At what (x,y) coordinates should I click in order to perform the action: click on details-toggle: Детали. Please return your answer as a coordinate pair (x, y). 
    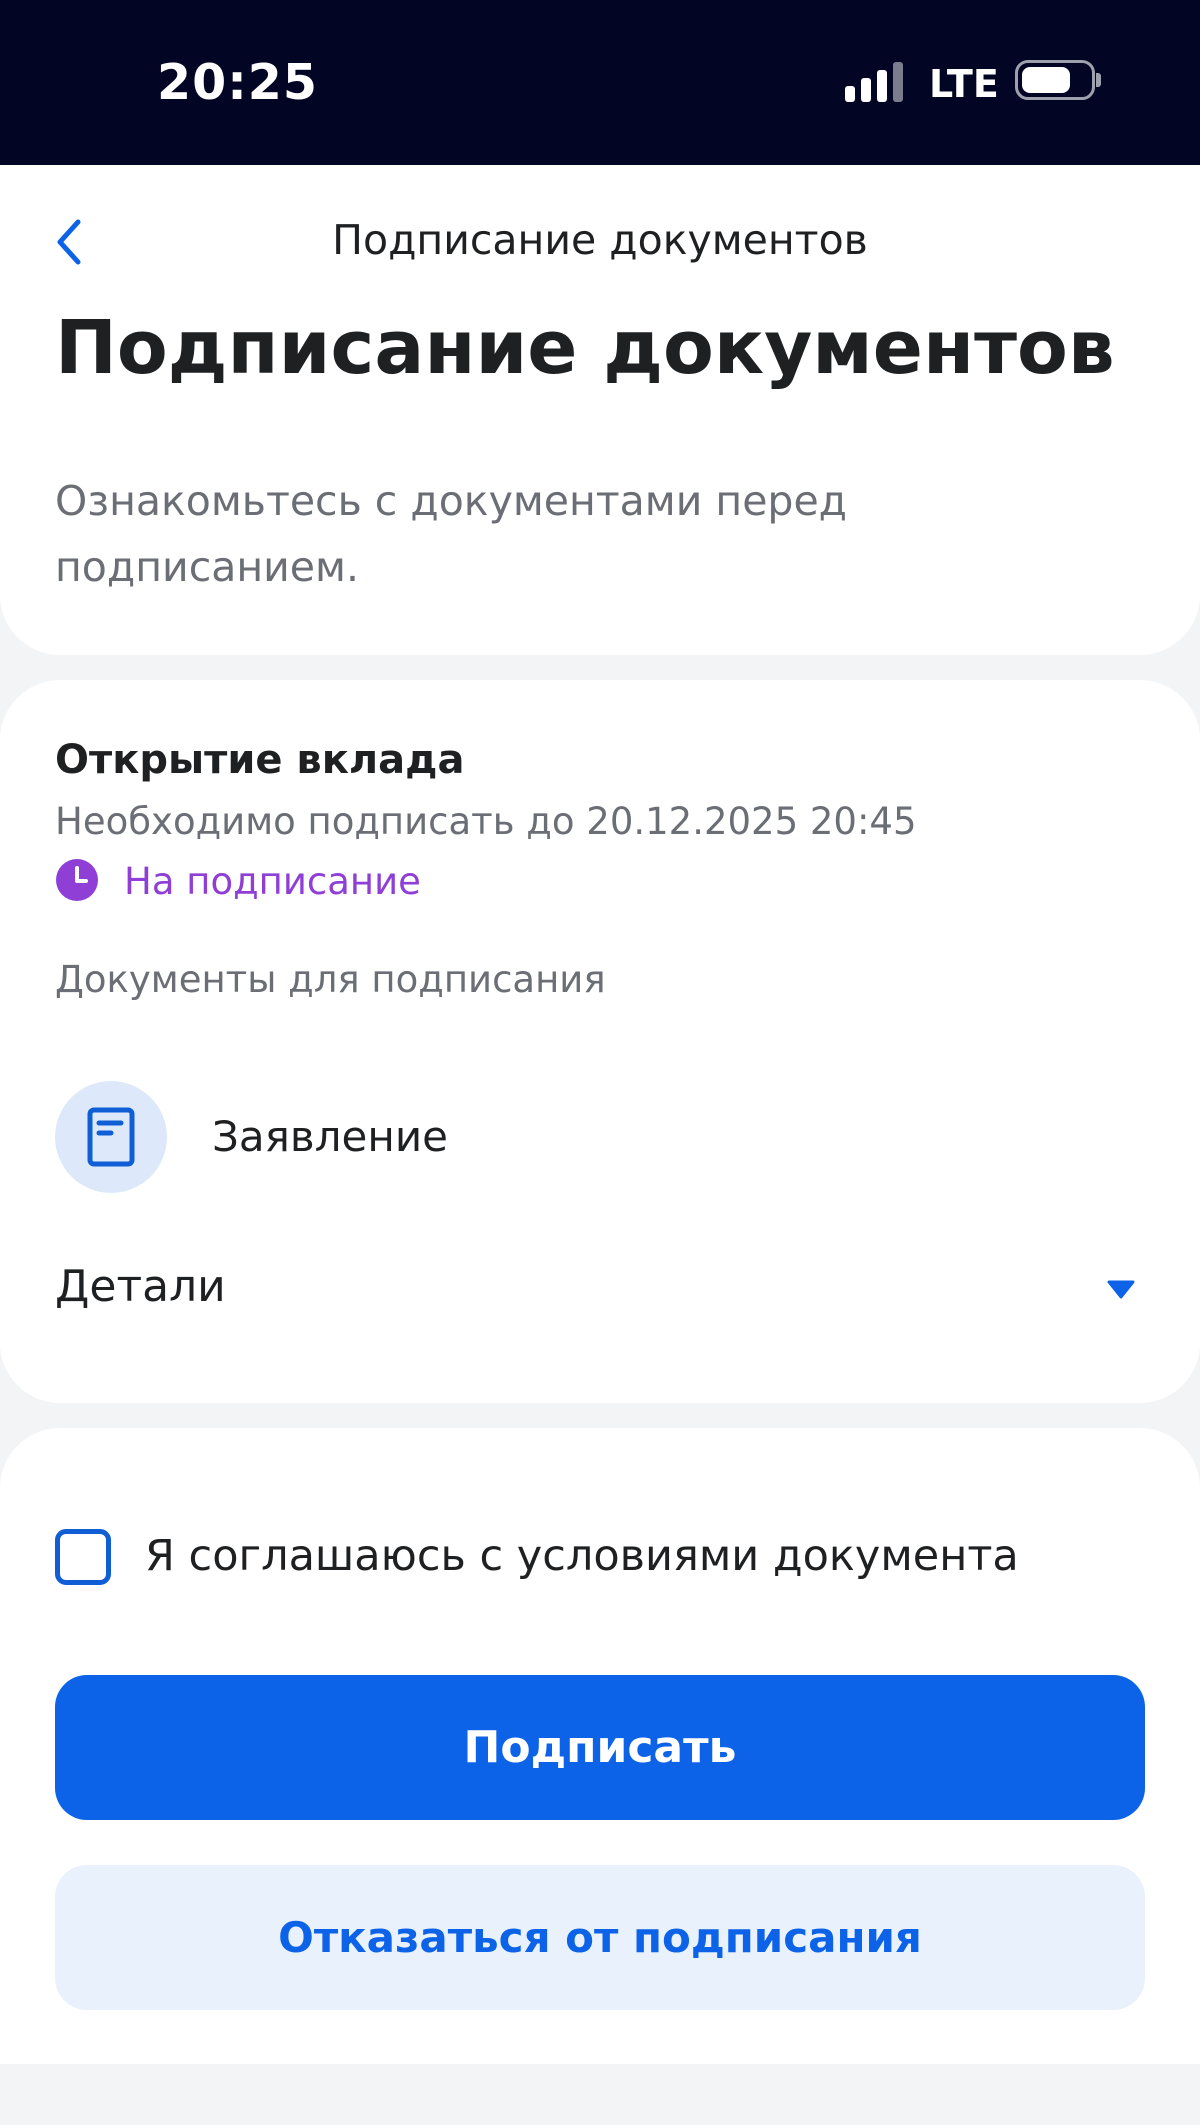
    Looking at the image, I should click on (600, 1287).